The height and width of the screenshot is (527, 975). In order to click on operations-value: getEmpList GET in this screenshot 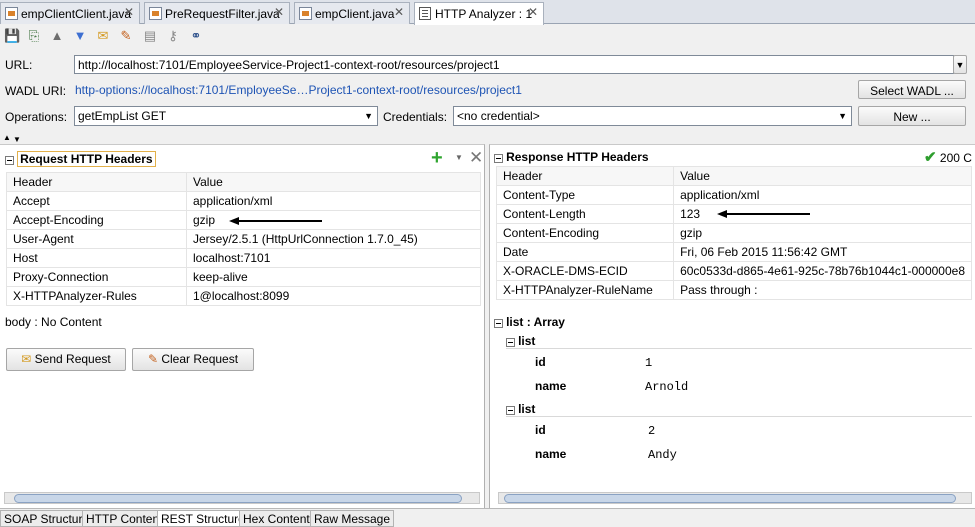, I will do `click(122, 116)`.